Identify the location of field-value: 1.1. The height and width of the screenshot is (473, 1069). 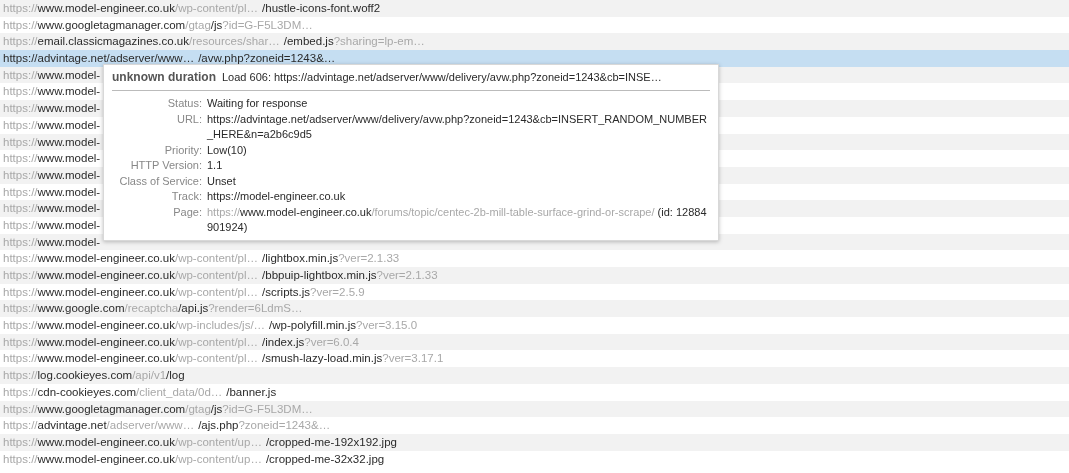
(215, 165).